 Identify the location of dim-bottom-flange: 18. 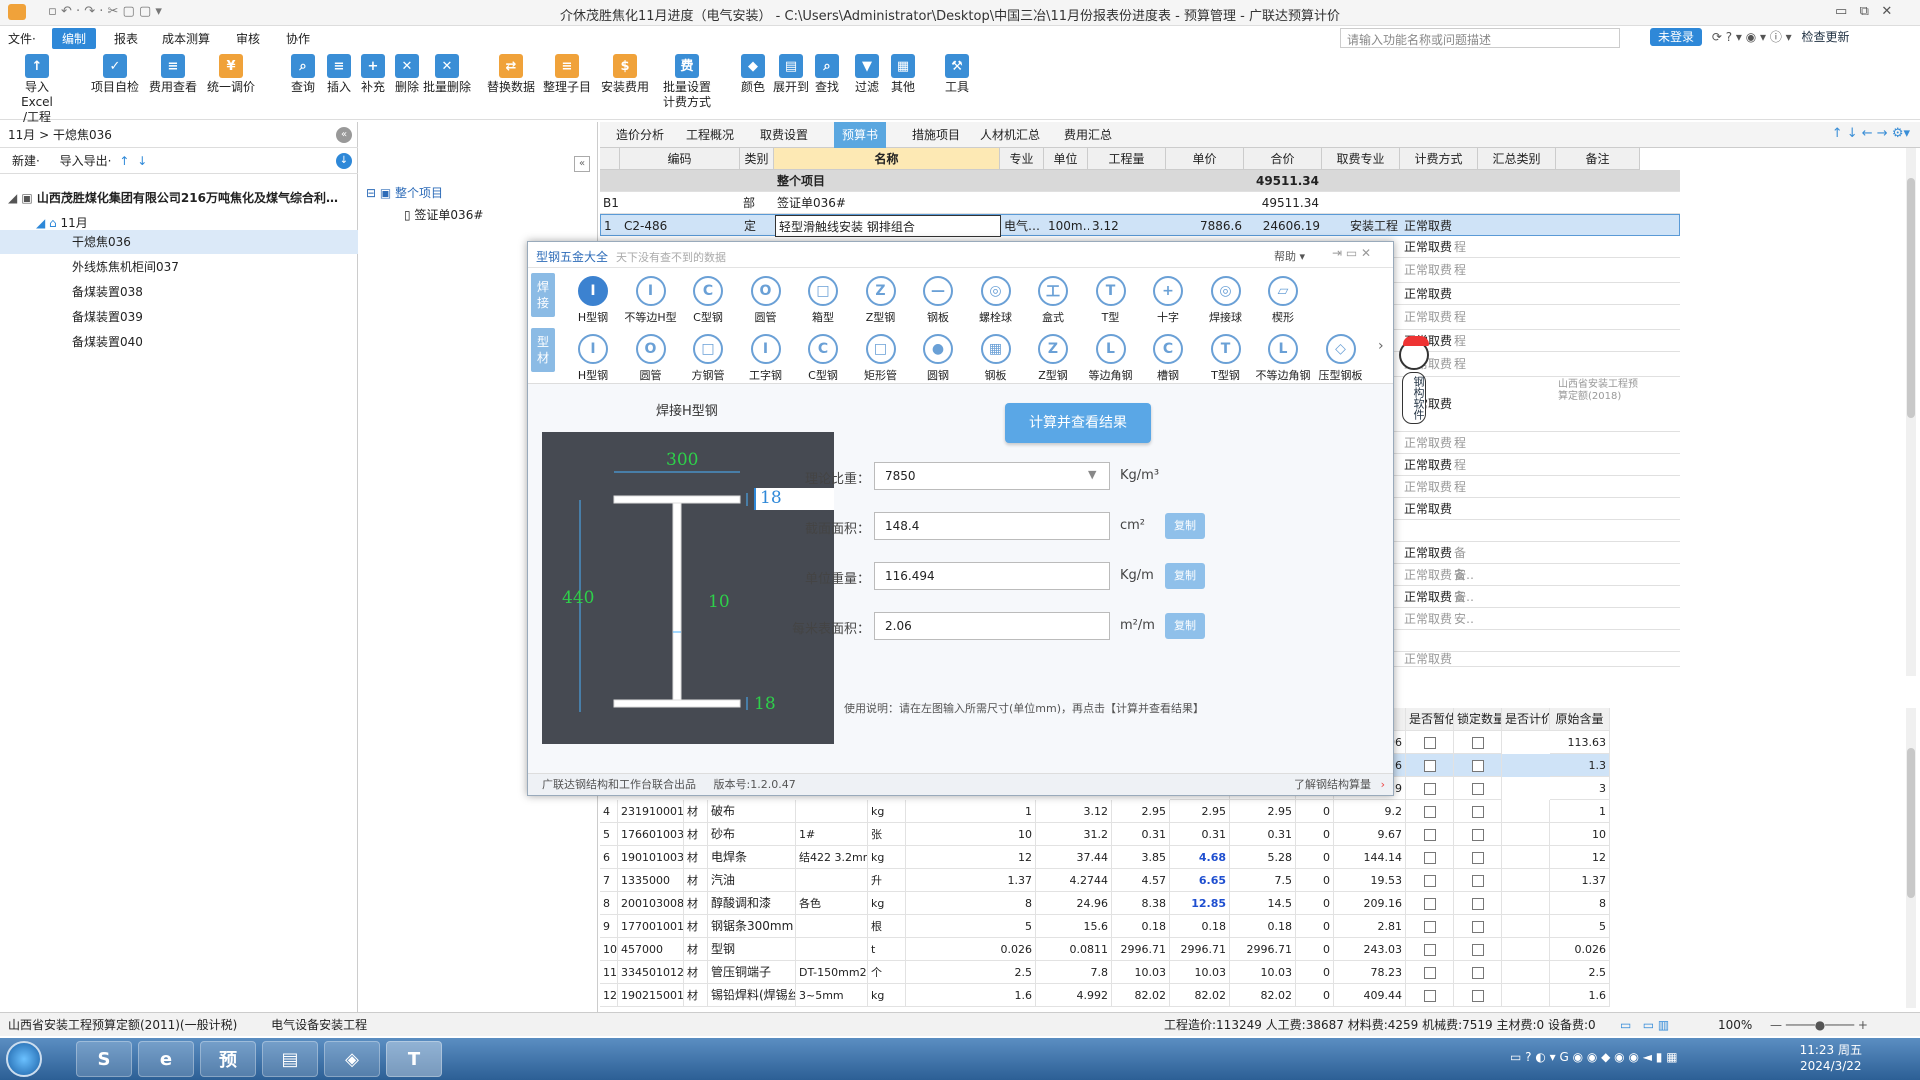
(765, 704).